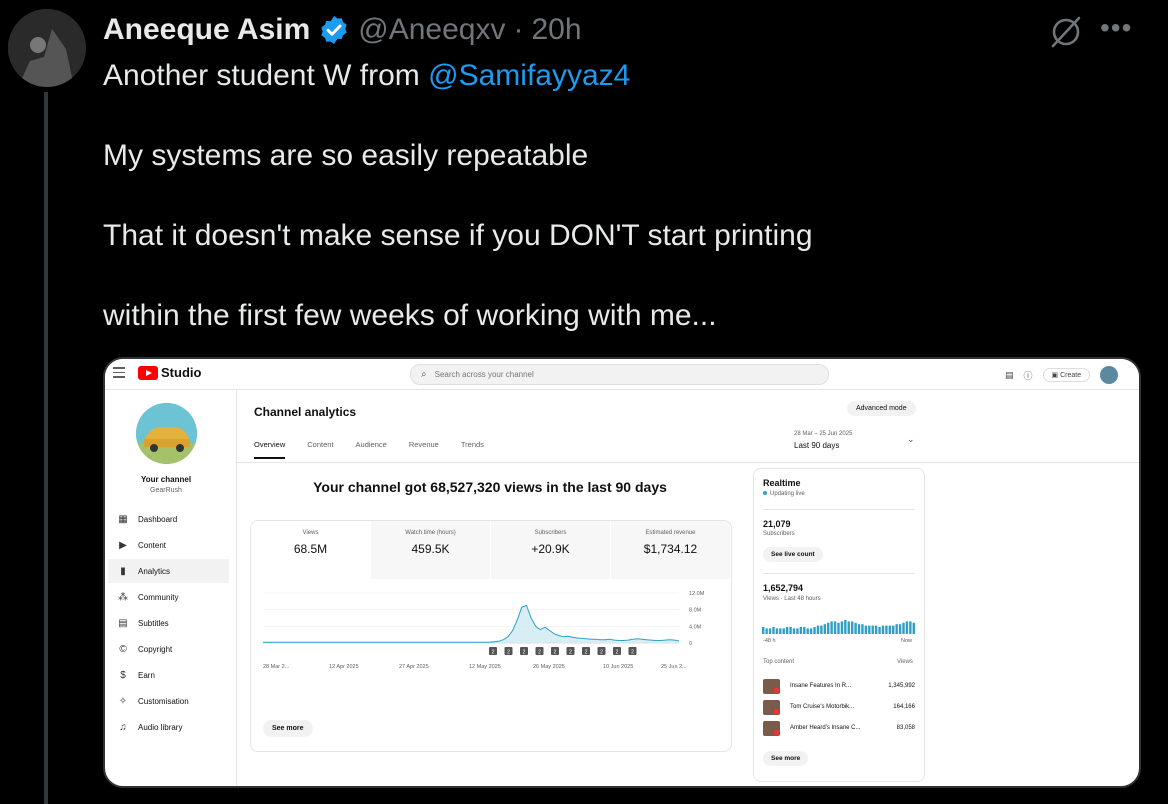 Image resolution: width=1168 pixels, height=804 pixels. What do you see at coordinates (670, 550) in the screenshot?
I see `kpi-revenue: Estimated revenue $1,734.12` at bounding box center [670, 550].